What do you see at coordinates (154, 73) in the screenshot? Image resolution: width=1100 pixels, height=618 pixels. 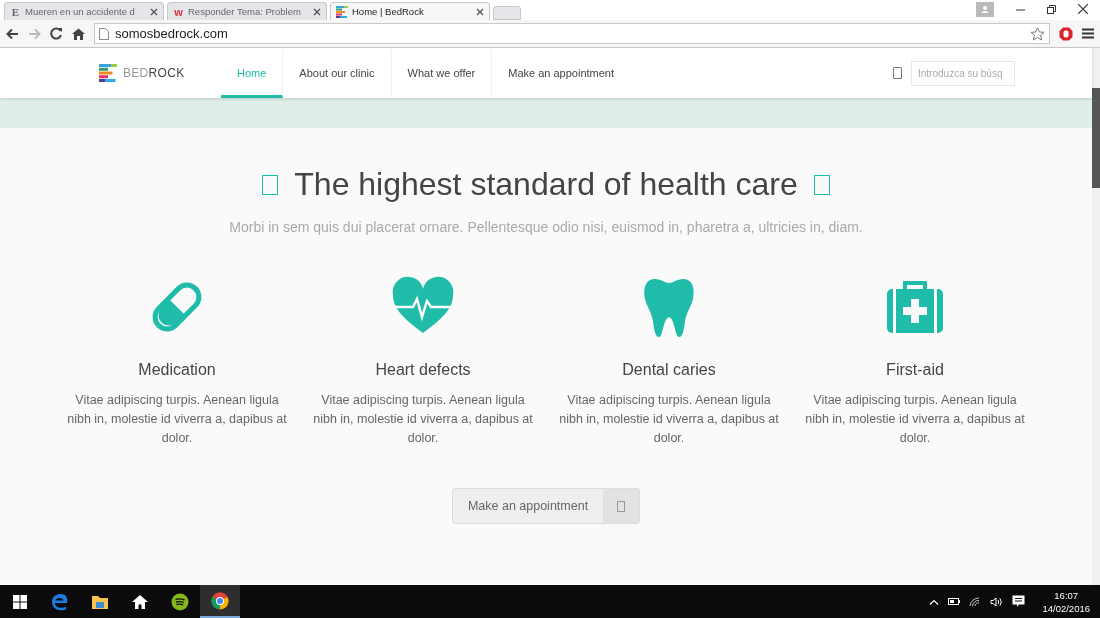 I see `brand-name: BEDROCK` at bounding box center [154, 73].